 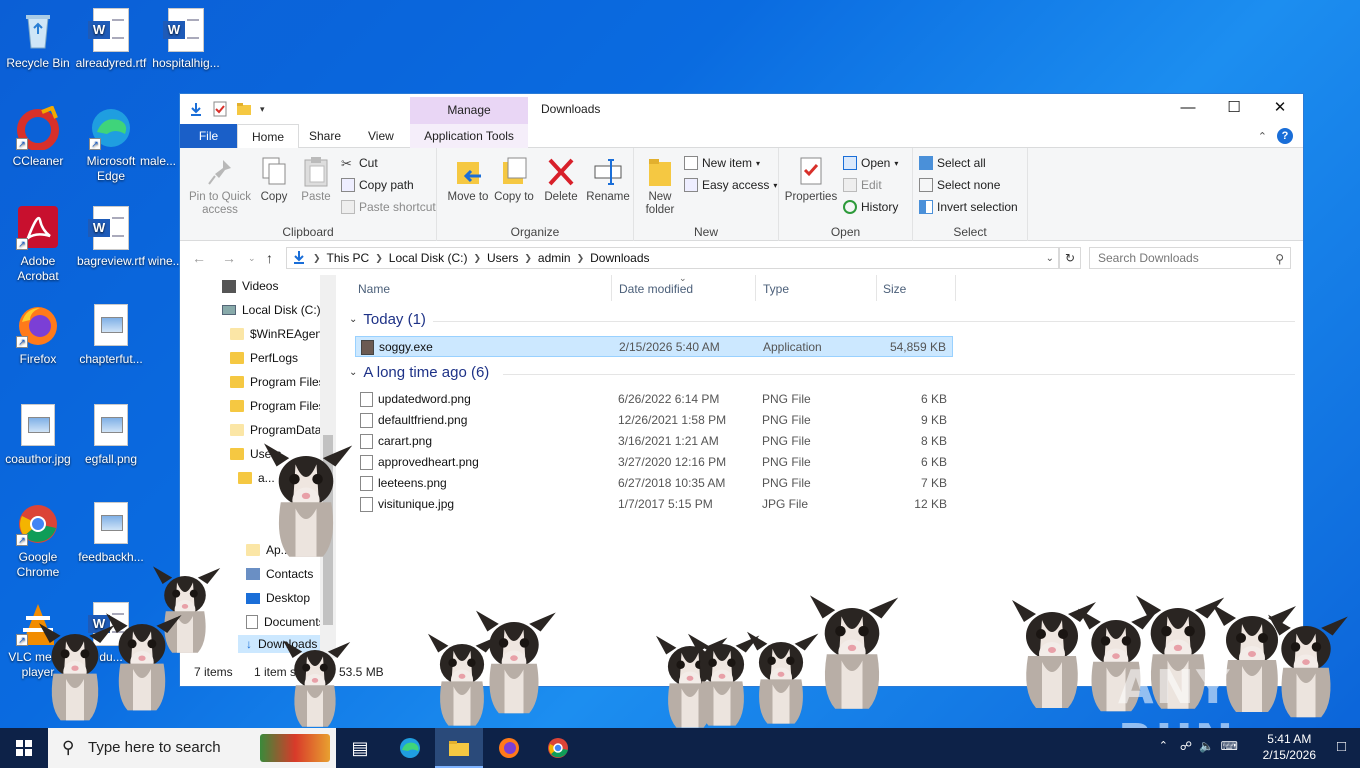 I want to click on task-view-icon: ▤, so click(x=360, y=748).